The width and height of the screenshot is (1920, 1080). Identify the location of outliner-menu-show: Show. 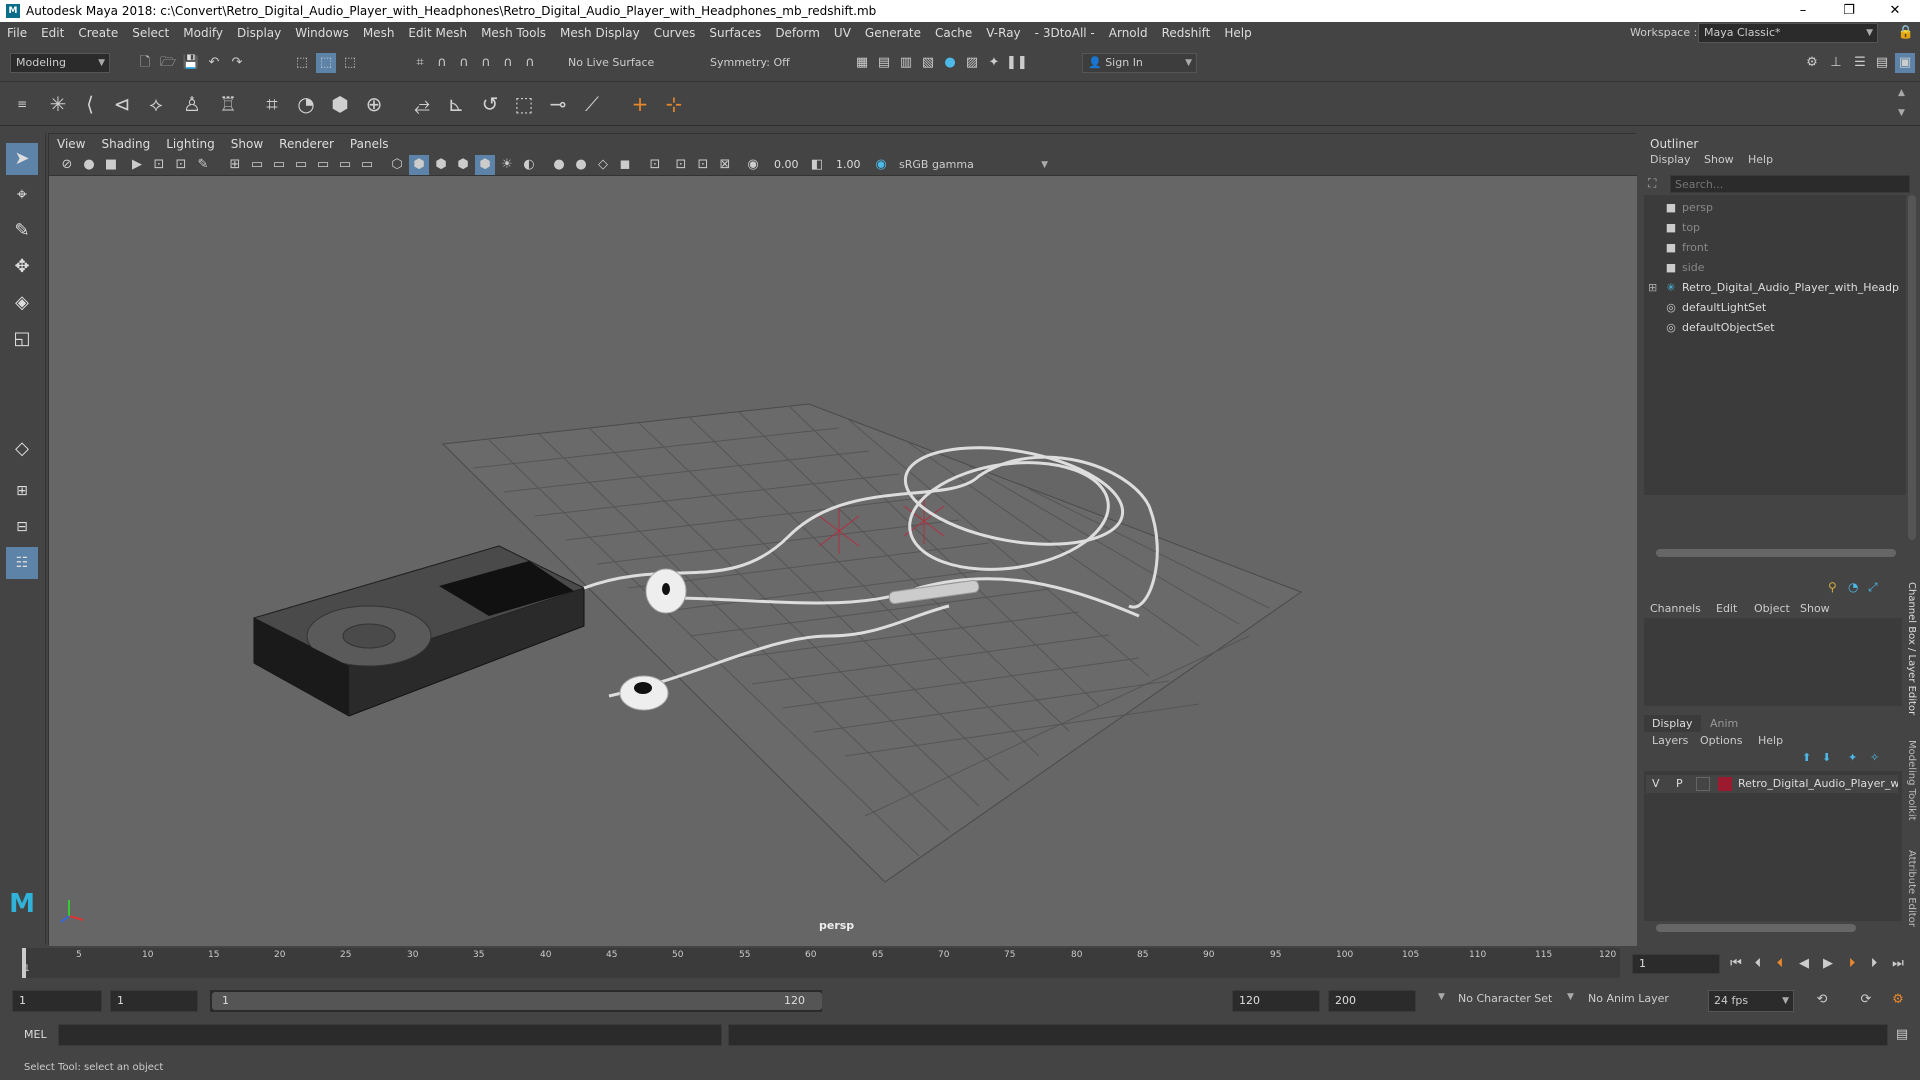
(1719, 159).